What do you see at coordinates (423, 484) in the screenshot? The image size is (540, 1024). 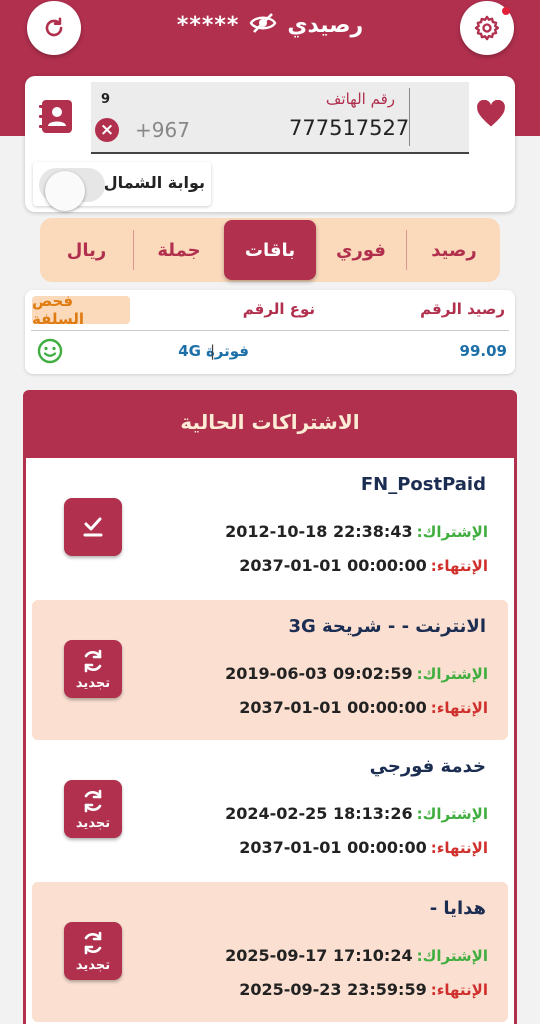 I see `subscription-name: FN_PostPaid` at bounding box center [423, 484].